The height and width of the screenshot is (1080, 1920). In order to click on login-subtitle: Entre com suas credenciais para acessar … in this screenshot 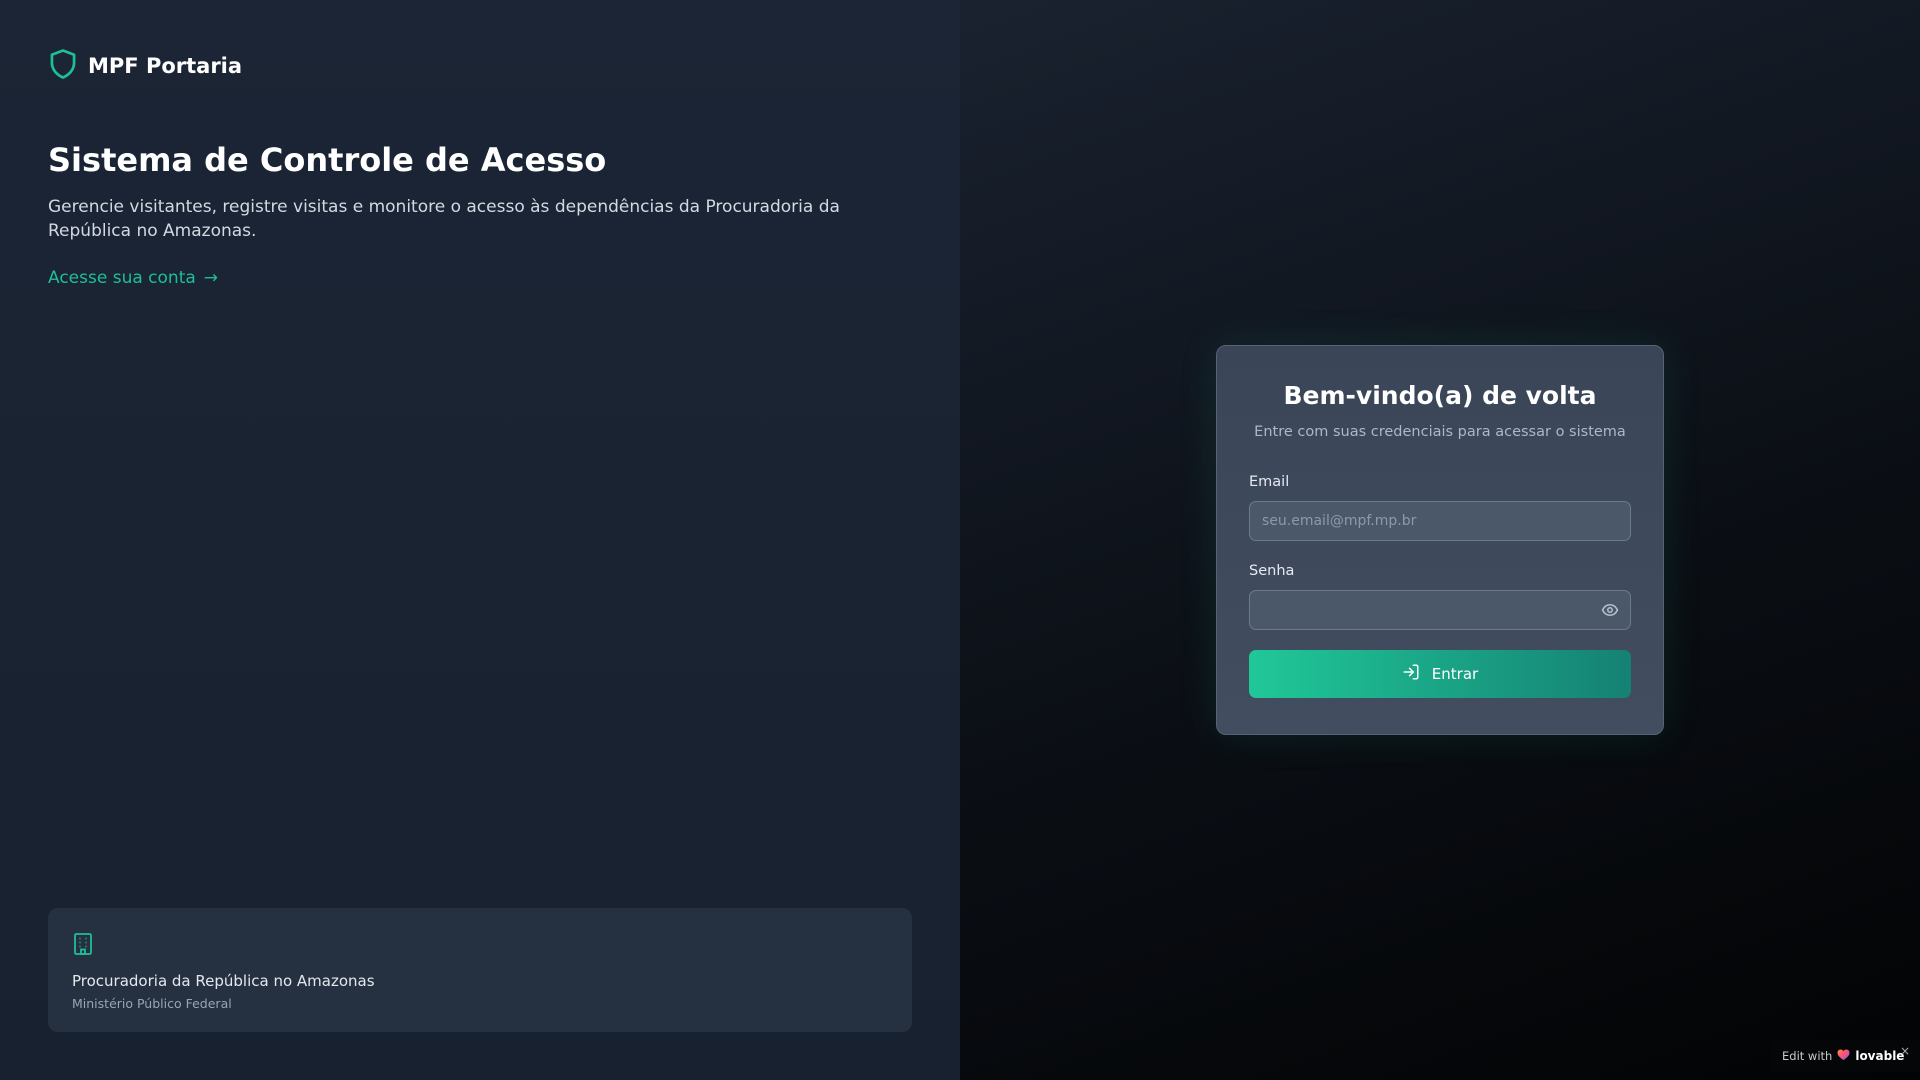, I will do `click(1440, 432)`.